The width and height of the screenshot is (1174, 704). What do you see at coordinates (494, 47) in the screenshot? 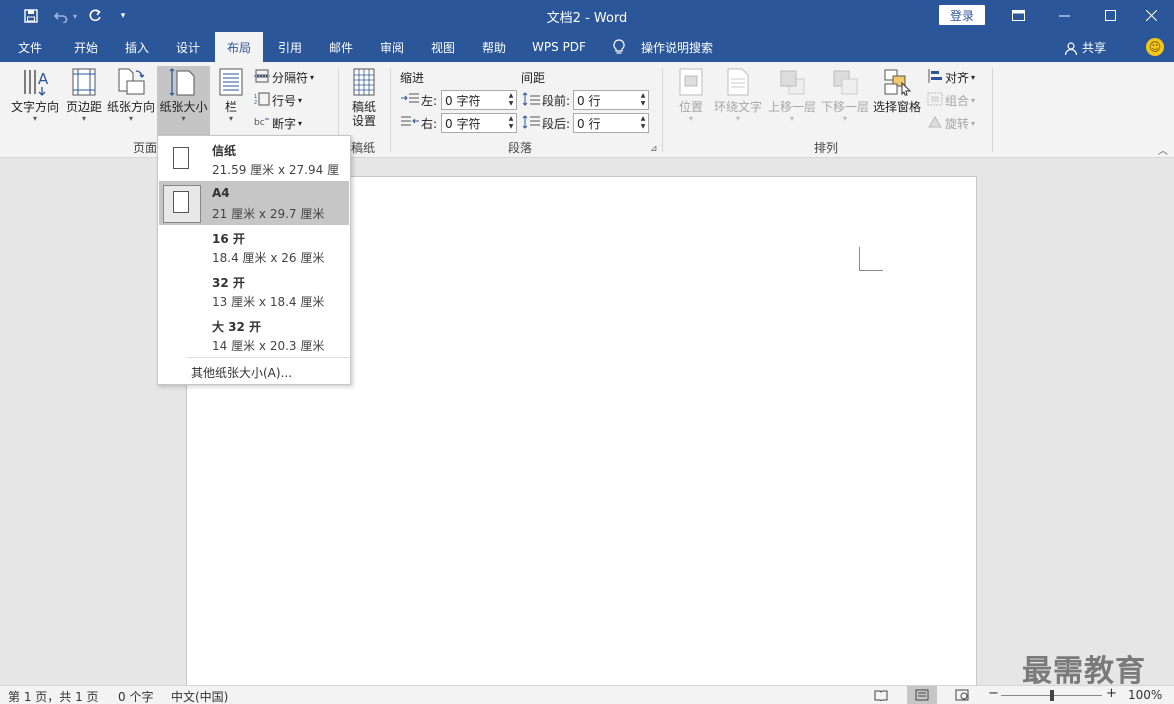
I see `tab-help: 帮助` at bounding box center [494, 47].